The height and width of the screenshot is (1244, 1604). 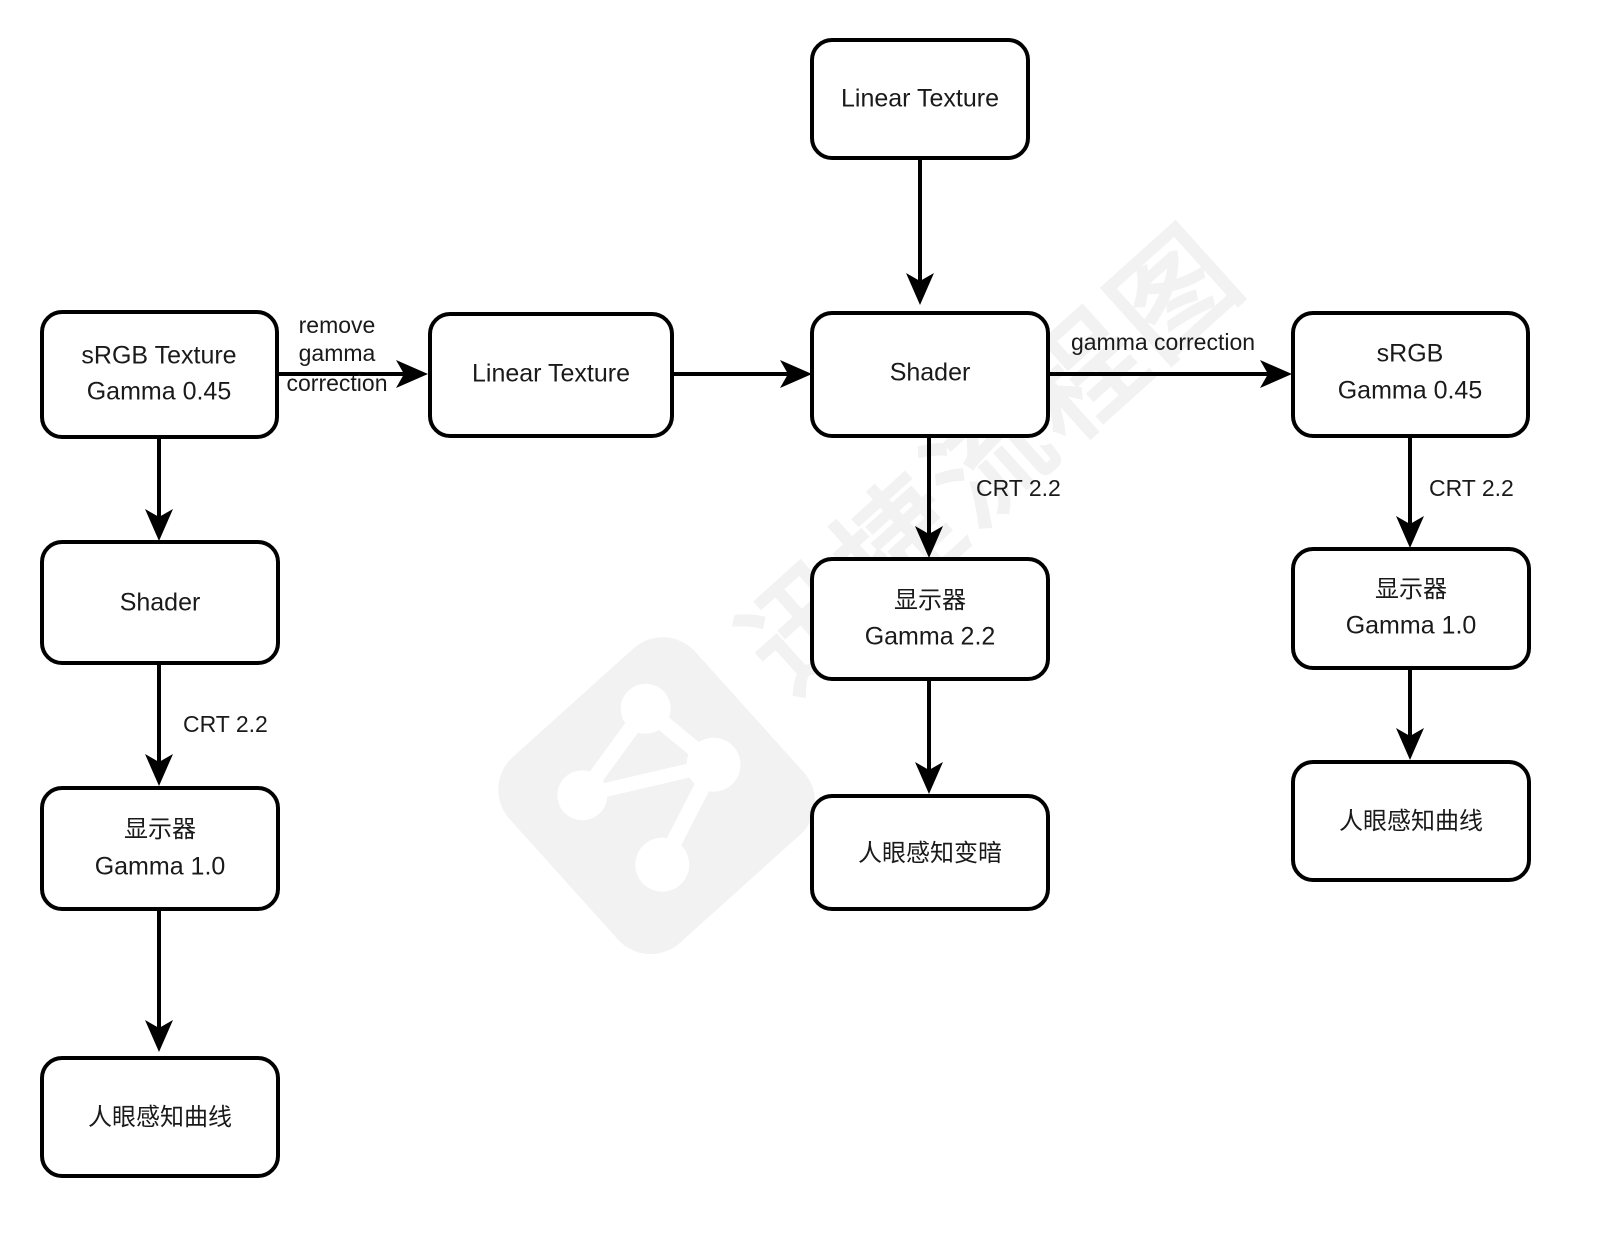 What do you see at coordinates (742, 374) in the screenshot?
I see `edge-linear-to-shader` at bounding box center [742, 374].